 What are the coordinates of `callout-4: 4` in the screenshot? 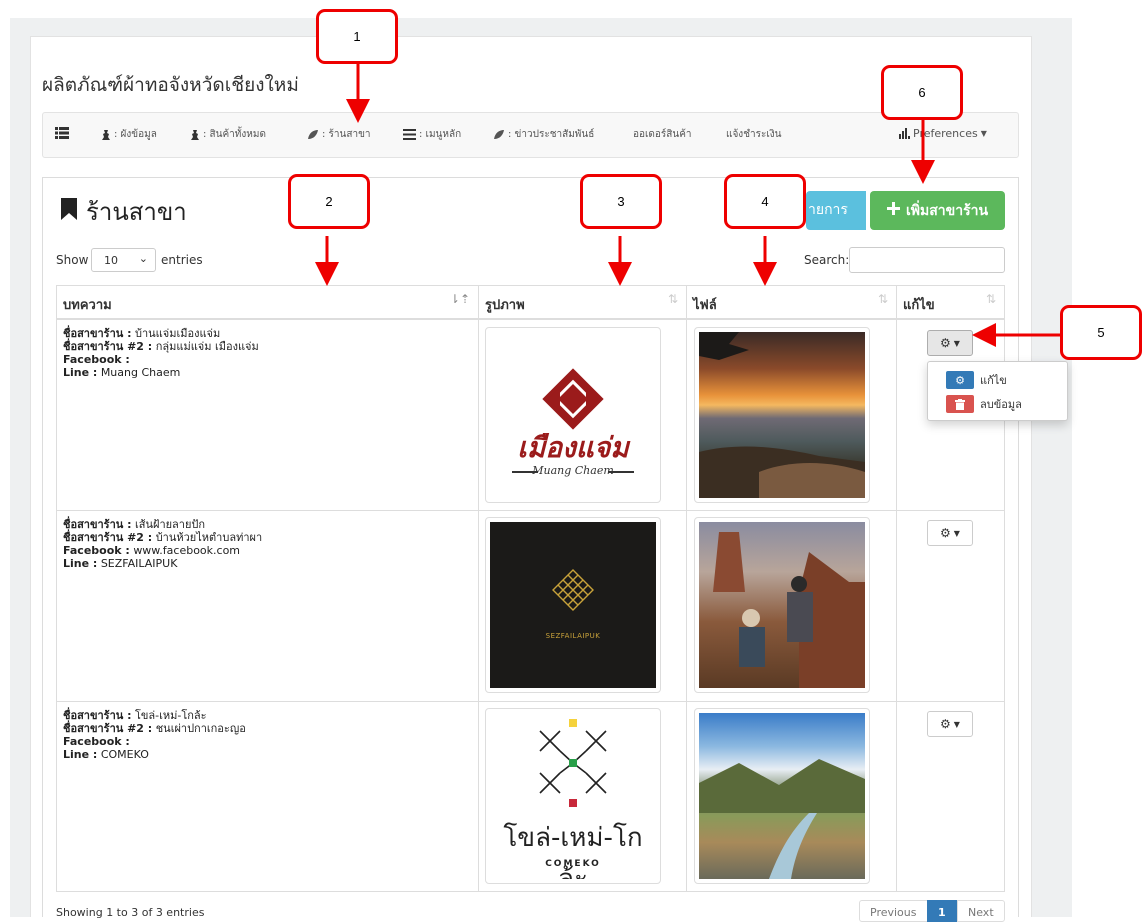 It's located at (765, 201).